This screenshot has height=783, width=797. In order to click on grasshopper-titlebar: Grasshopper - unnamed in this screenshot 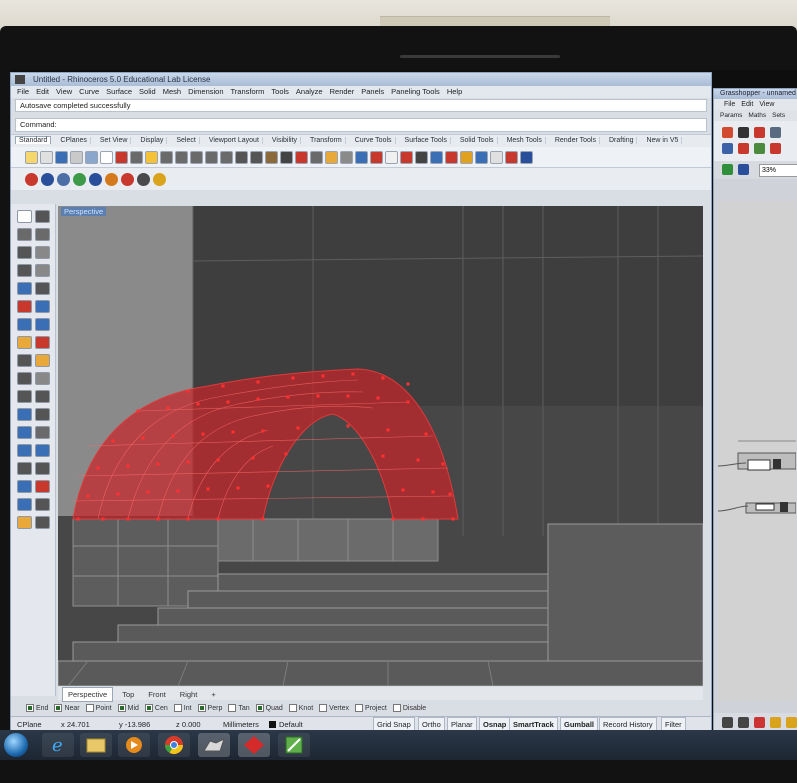, I will do `click(755, 94)`.